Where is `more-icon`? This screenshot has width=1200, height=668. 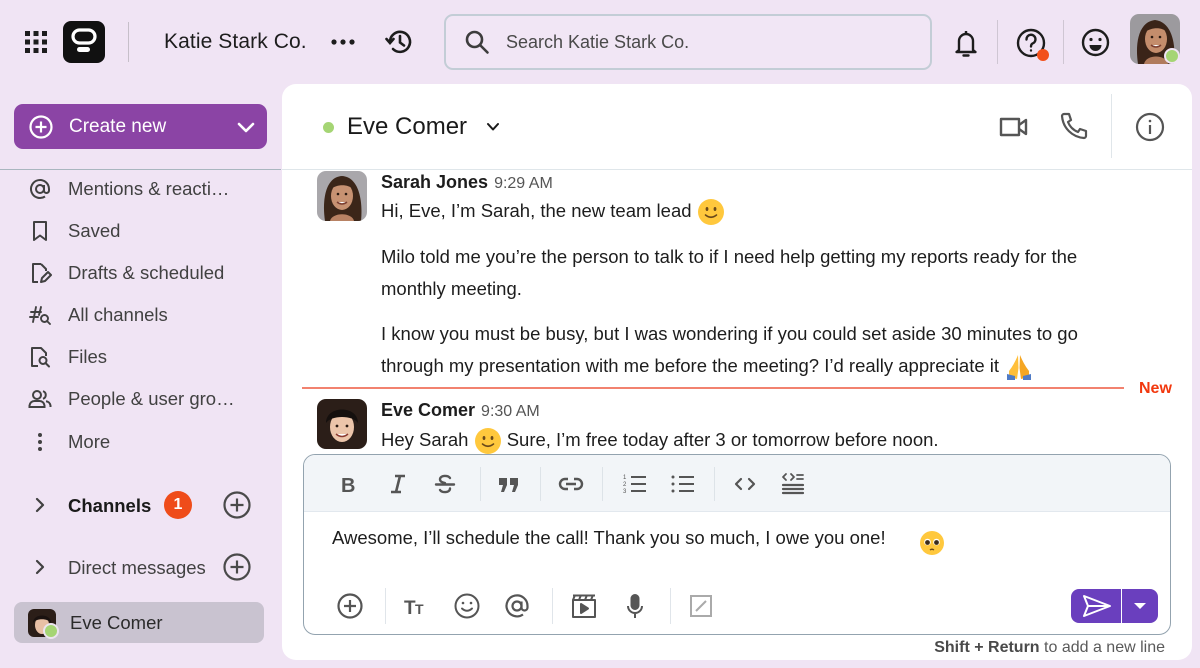 more-icon is located at coordinates (343, 42).